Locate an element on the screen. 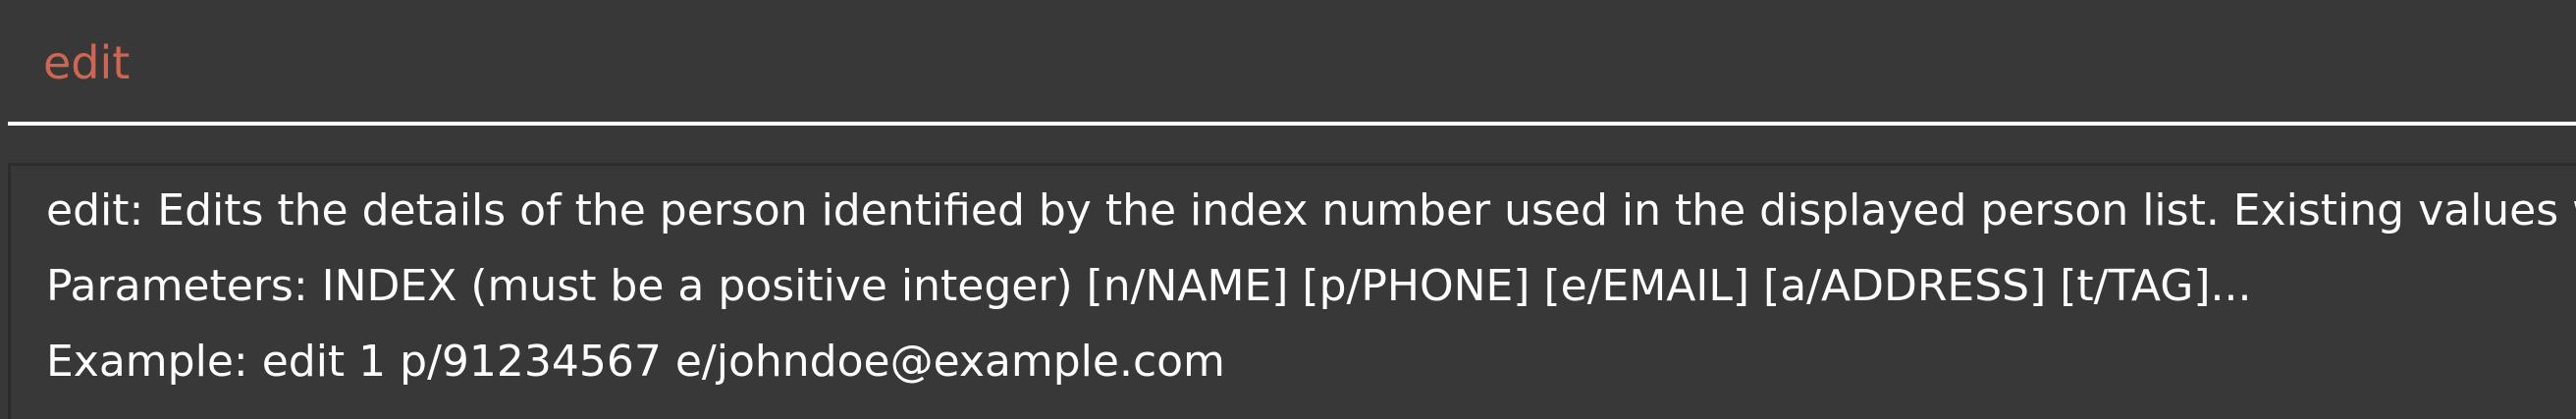 This screenshot has height=419, width=2576. command-input-underline is located at coordinates (1292, 124).